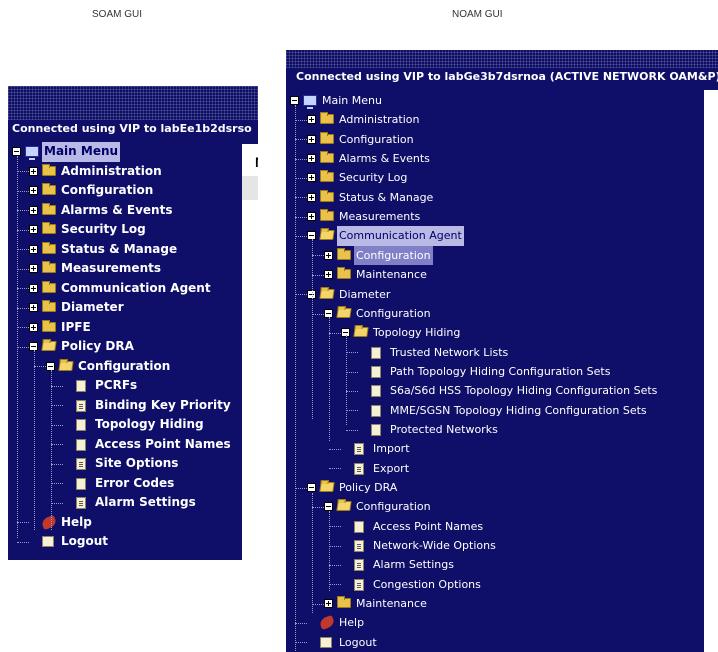 The width and height of the screenshot is (718, 652). I want to click on soam-menu-label: Administration, so click(111, 170).